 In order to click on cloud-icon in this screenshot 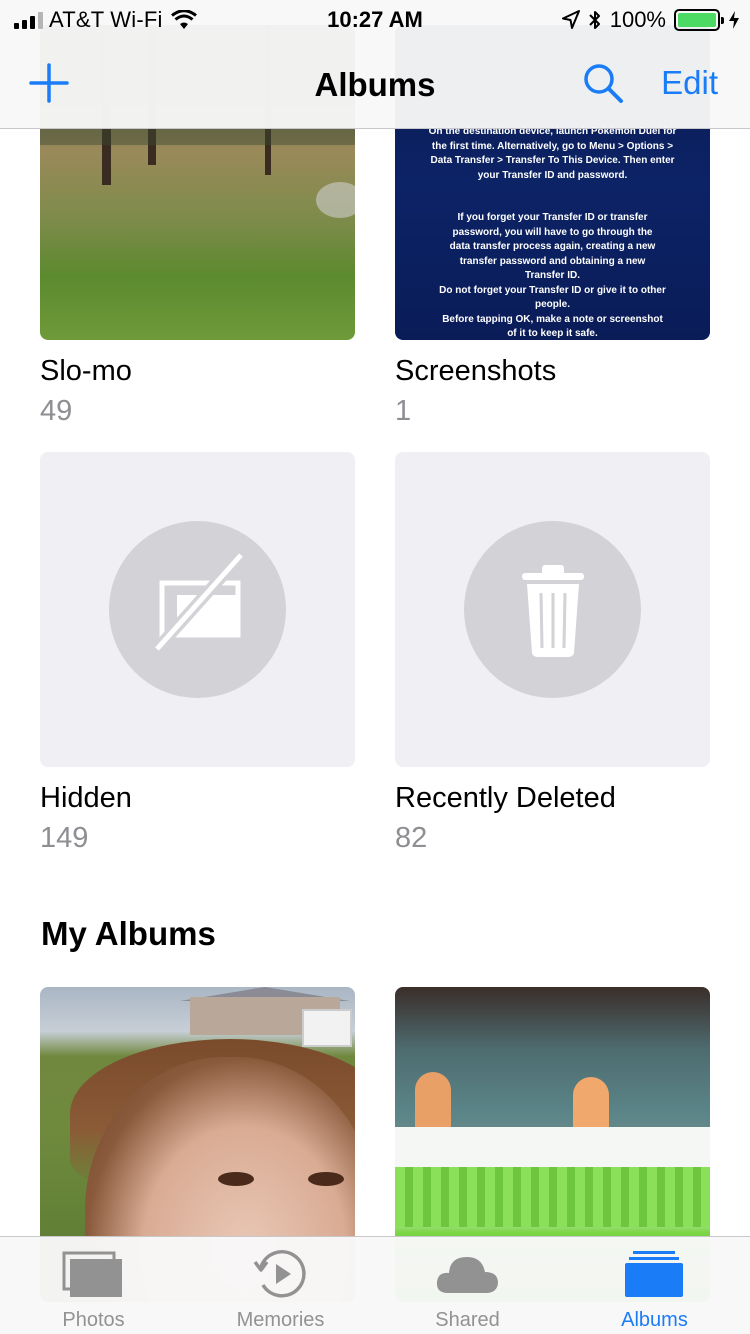, I will do `click(467, 1275)`.